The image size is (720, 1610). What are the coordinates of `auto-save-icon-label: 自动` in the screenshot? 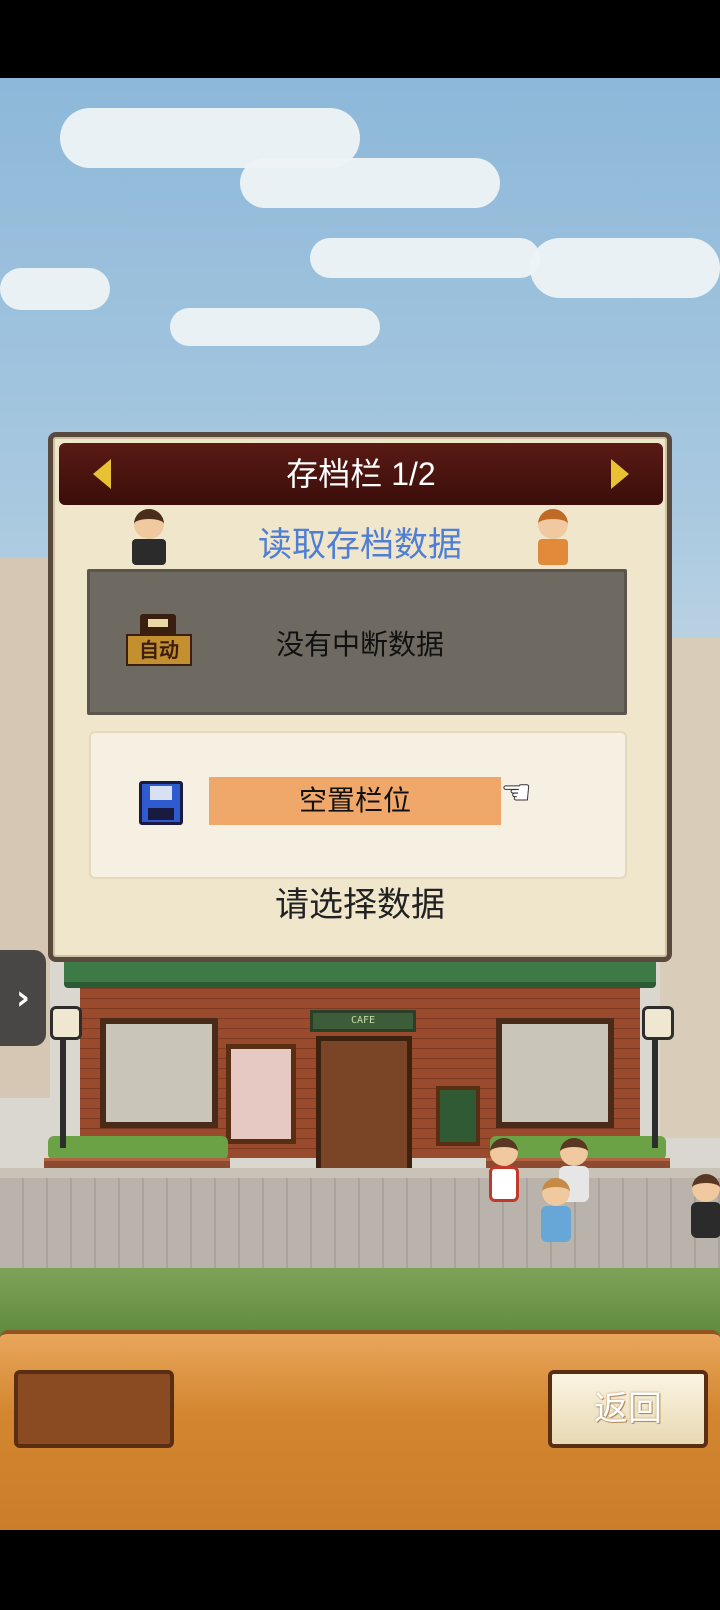 It's located at (159, 650).